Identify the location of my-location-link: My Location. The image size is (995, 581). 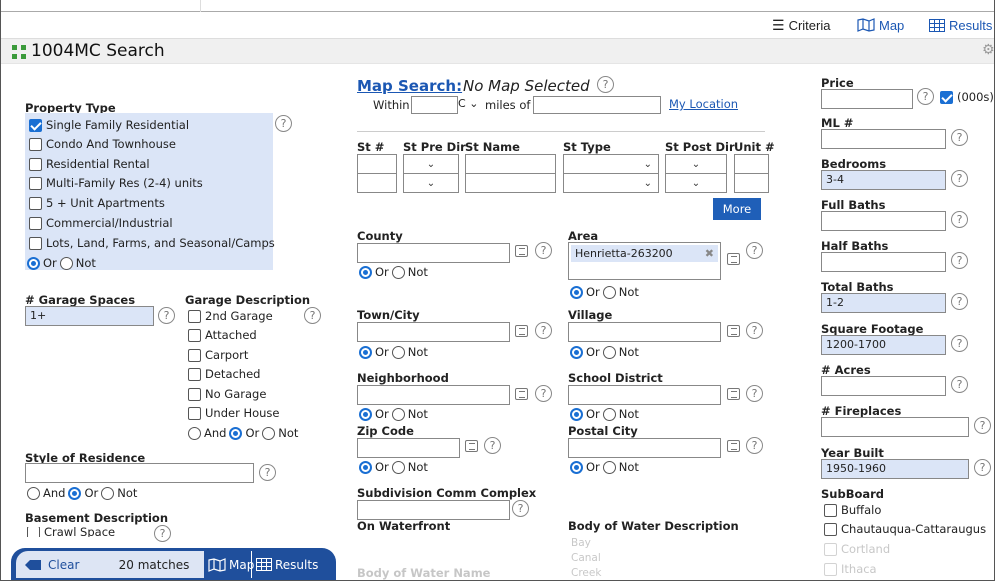
(703, 104).